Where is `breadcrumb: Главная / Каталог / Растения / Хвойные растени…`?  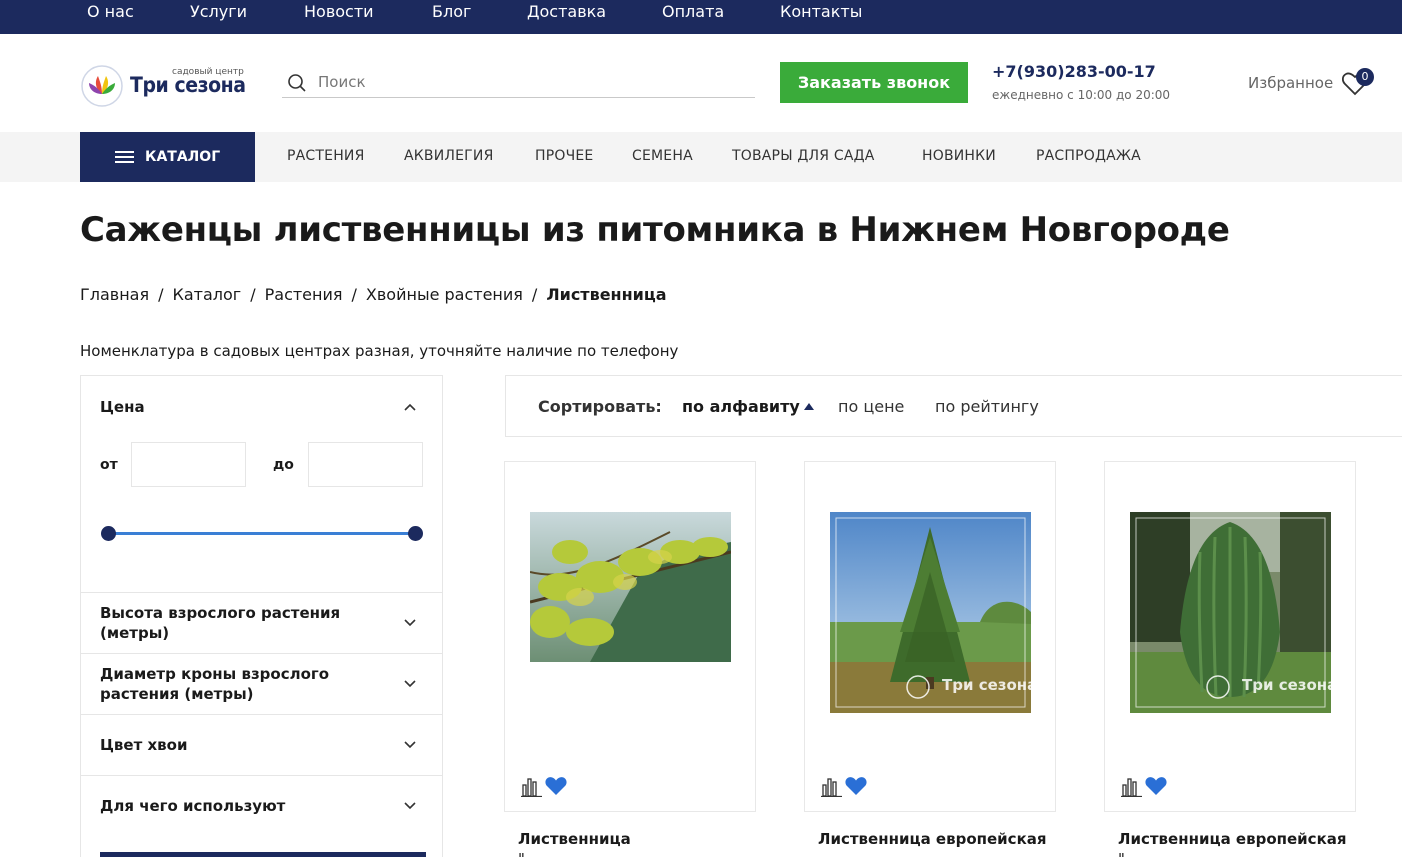
breadcrumb: Главная / Каталог / Растения / Хвойные растени… is located at coordinates (373, 294).